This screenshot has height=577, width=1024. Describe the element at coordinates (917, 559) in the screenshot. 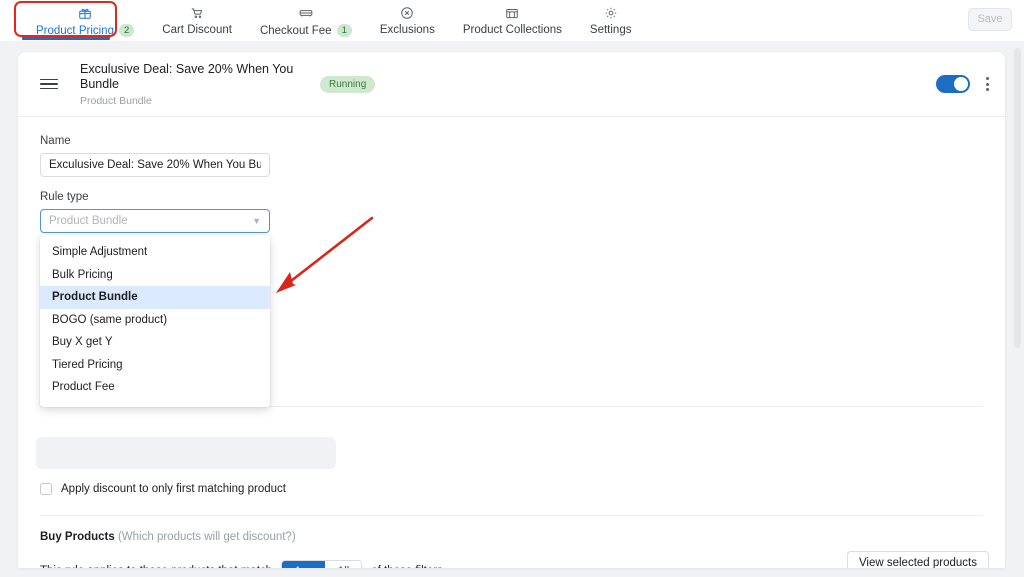

I see `view-selected-products-button: View selected products` at that location.